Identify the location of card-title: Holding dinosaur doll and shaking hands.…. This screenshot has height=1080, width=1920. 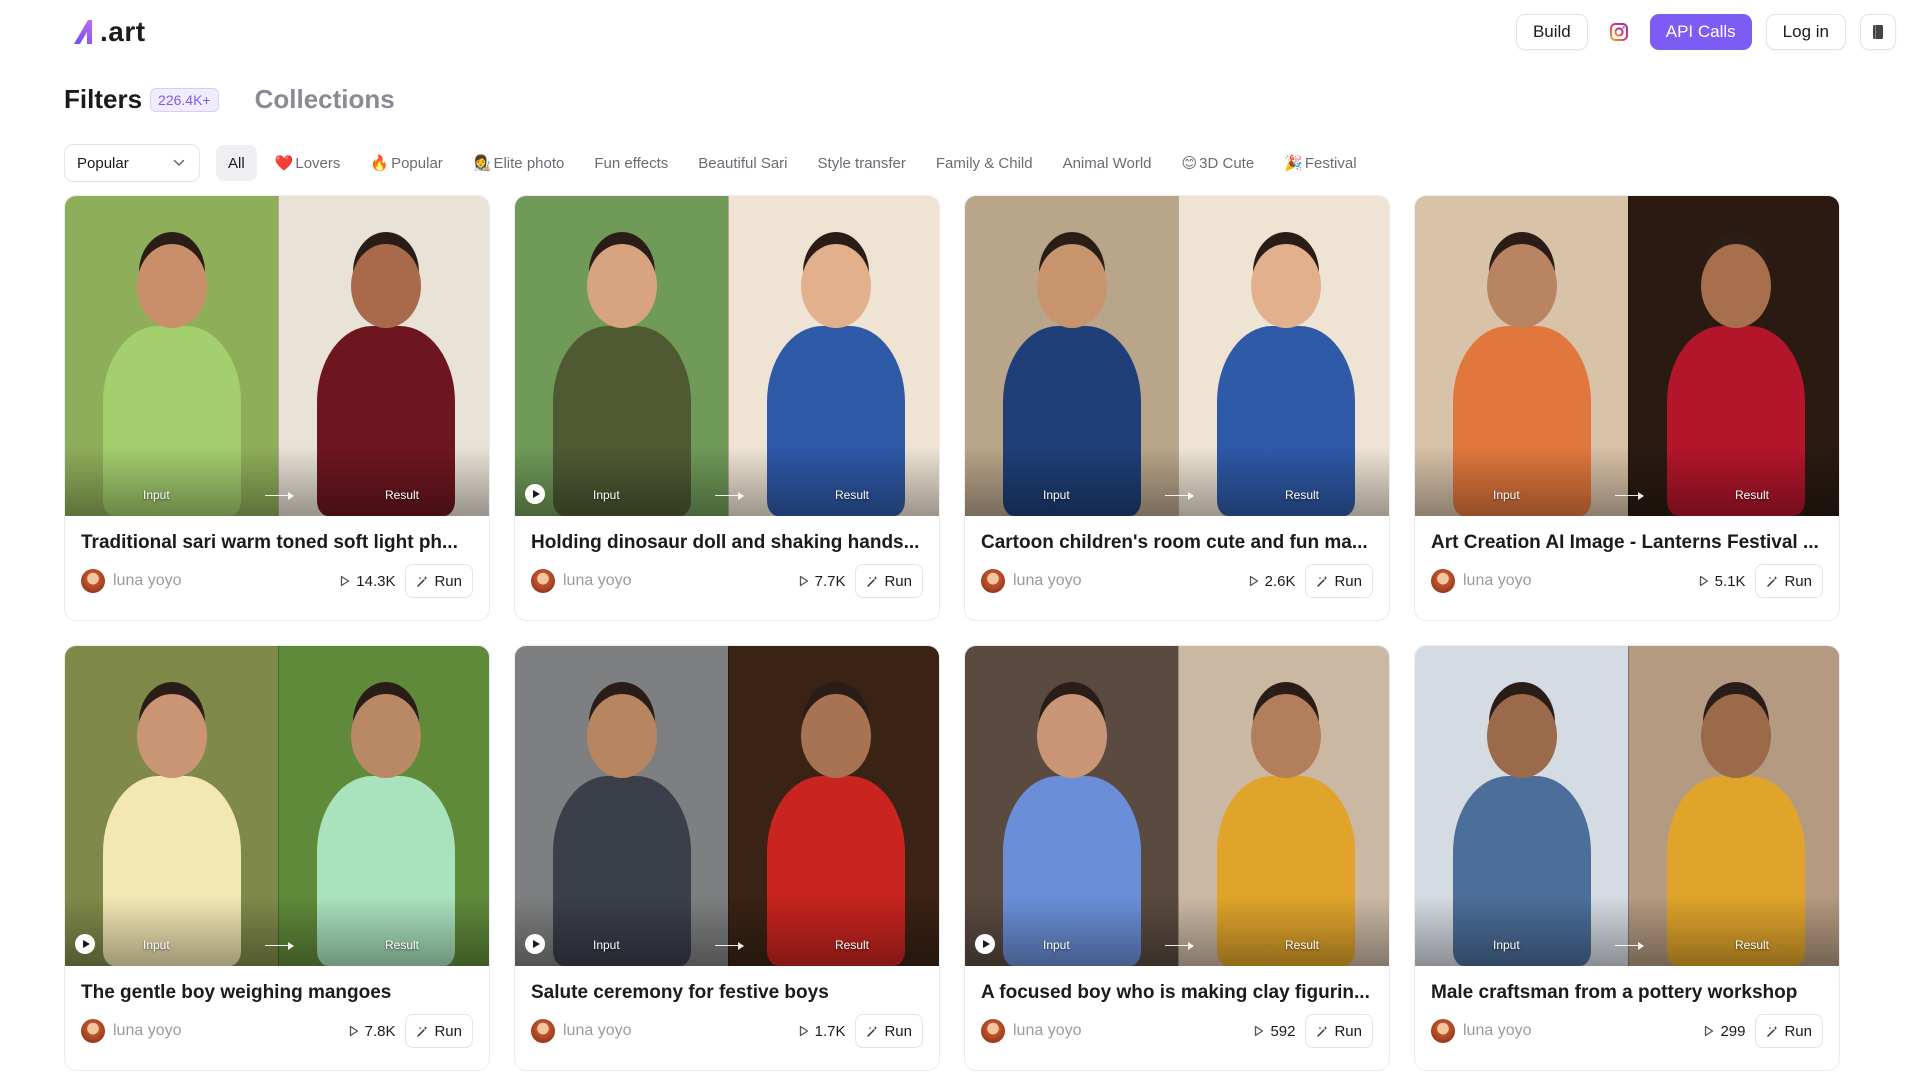
(727, 543).